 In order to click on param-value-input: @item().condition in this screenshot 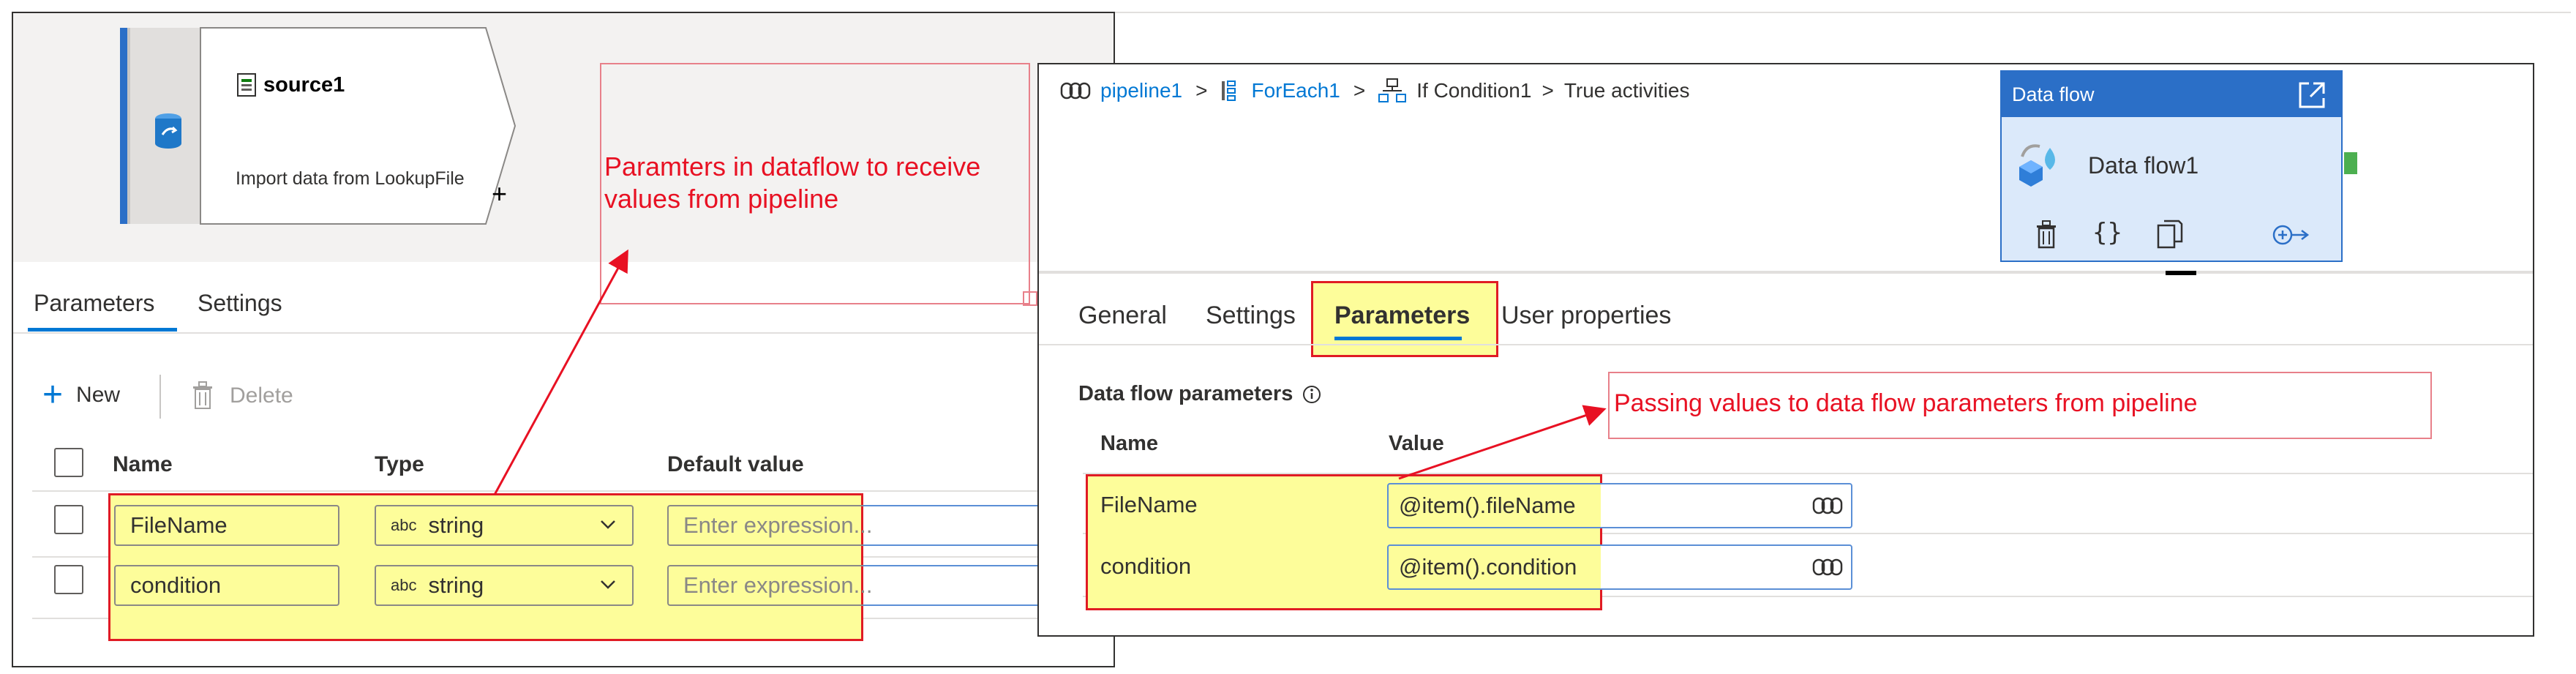, I will do `click(1619, 567)`.